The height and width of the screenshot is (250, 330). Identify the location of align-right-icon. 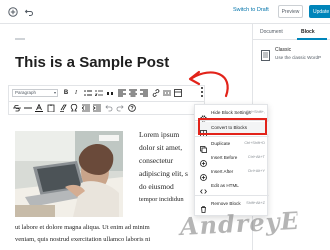
(144, 93).